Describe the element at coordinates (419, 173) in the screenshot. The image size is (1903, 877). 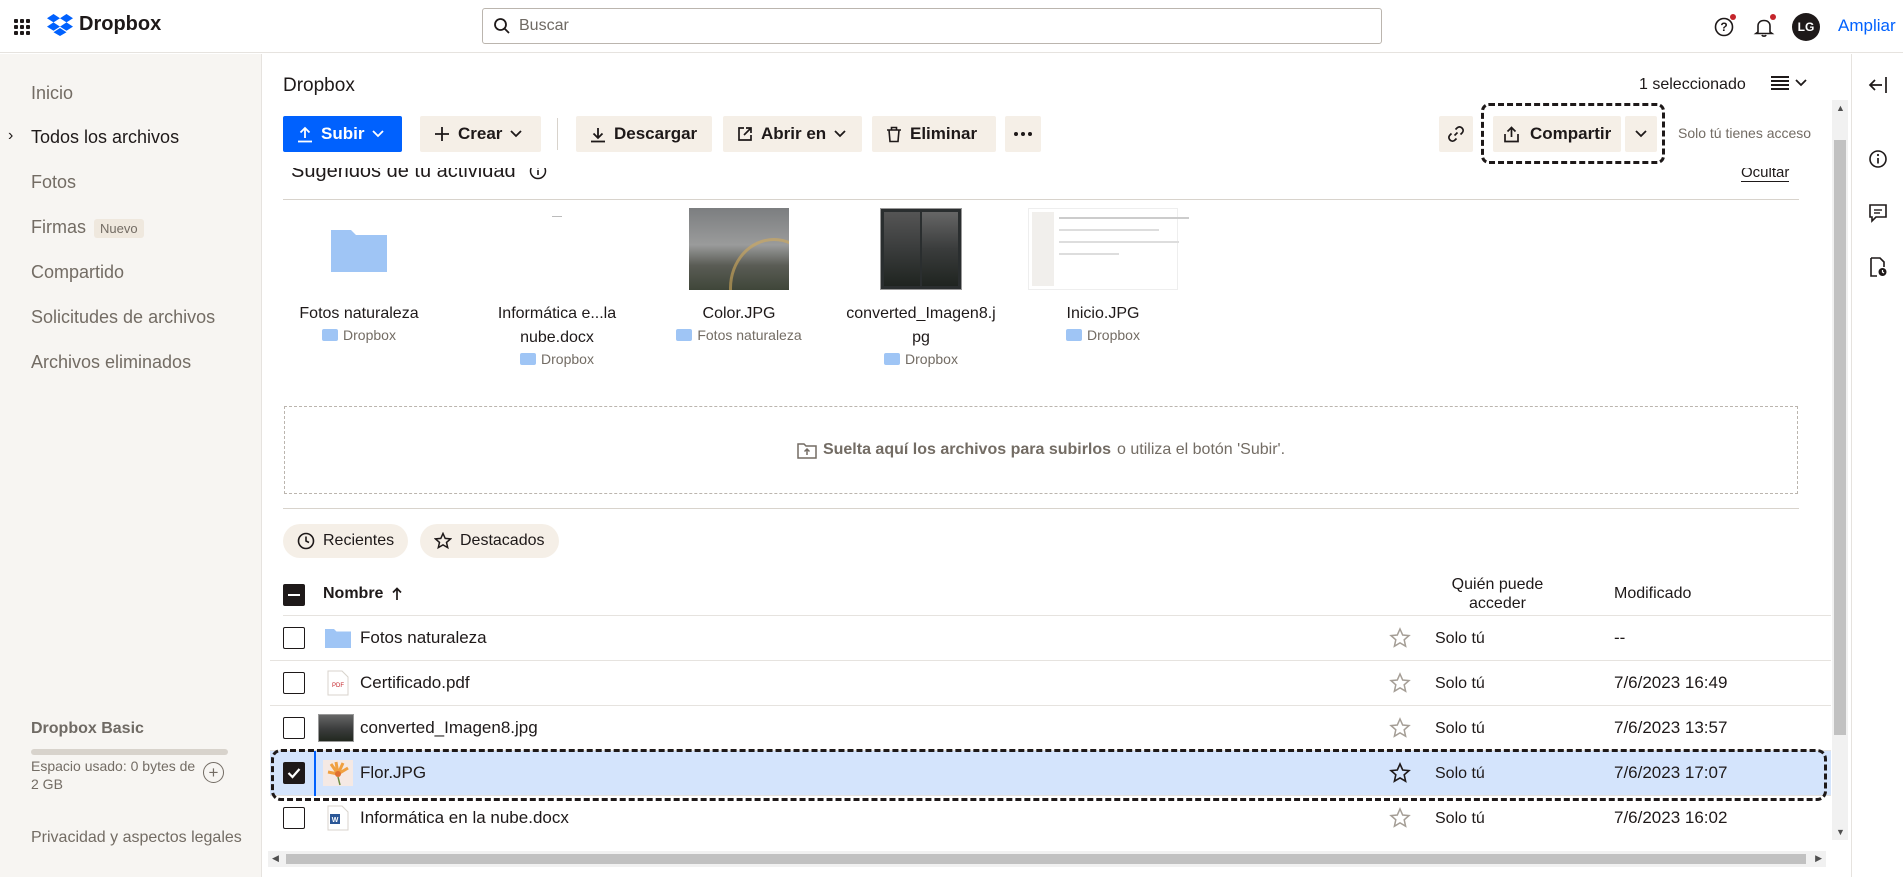
I see `suggested-section-title: Sugeridos de tu actividad` at that location.